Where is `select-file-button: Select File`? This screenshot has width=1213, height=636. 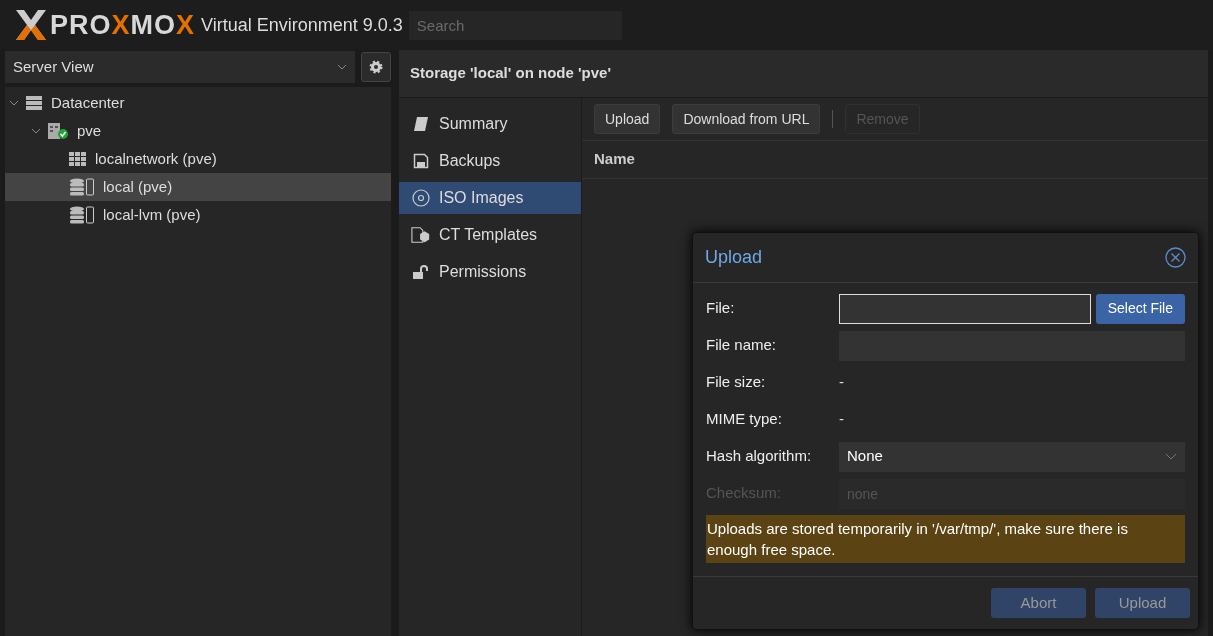
select-file-button: Select File is located at coordinates (1140, 308).